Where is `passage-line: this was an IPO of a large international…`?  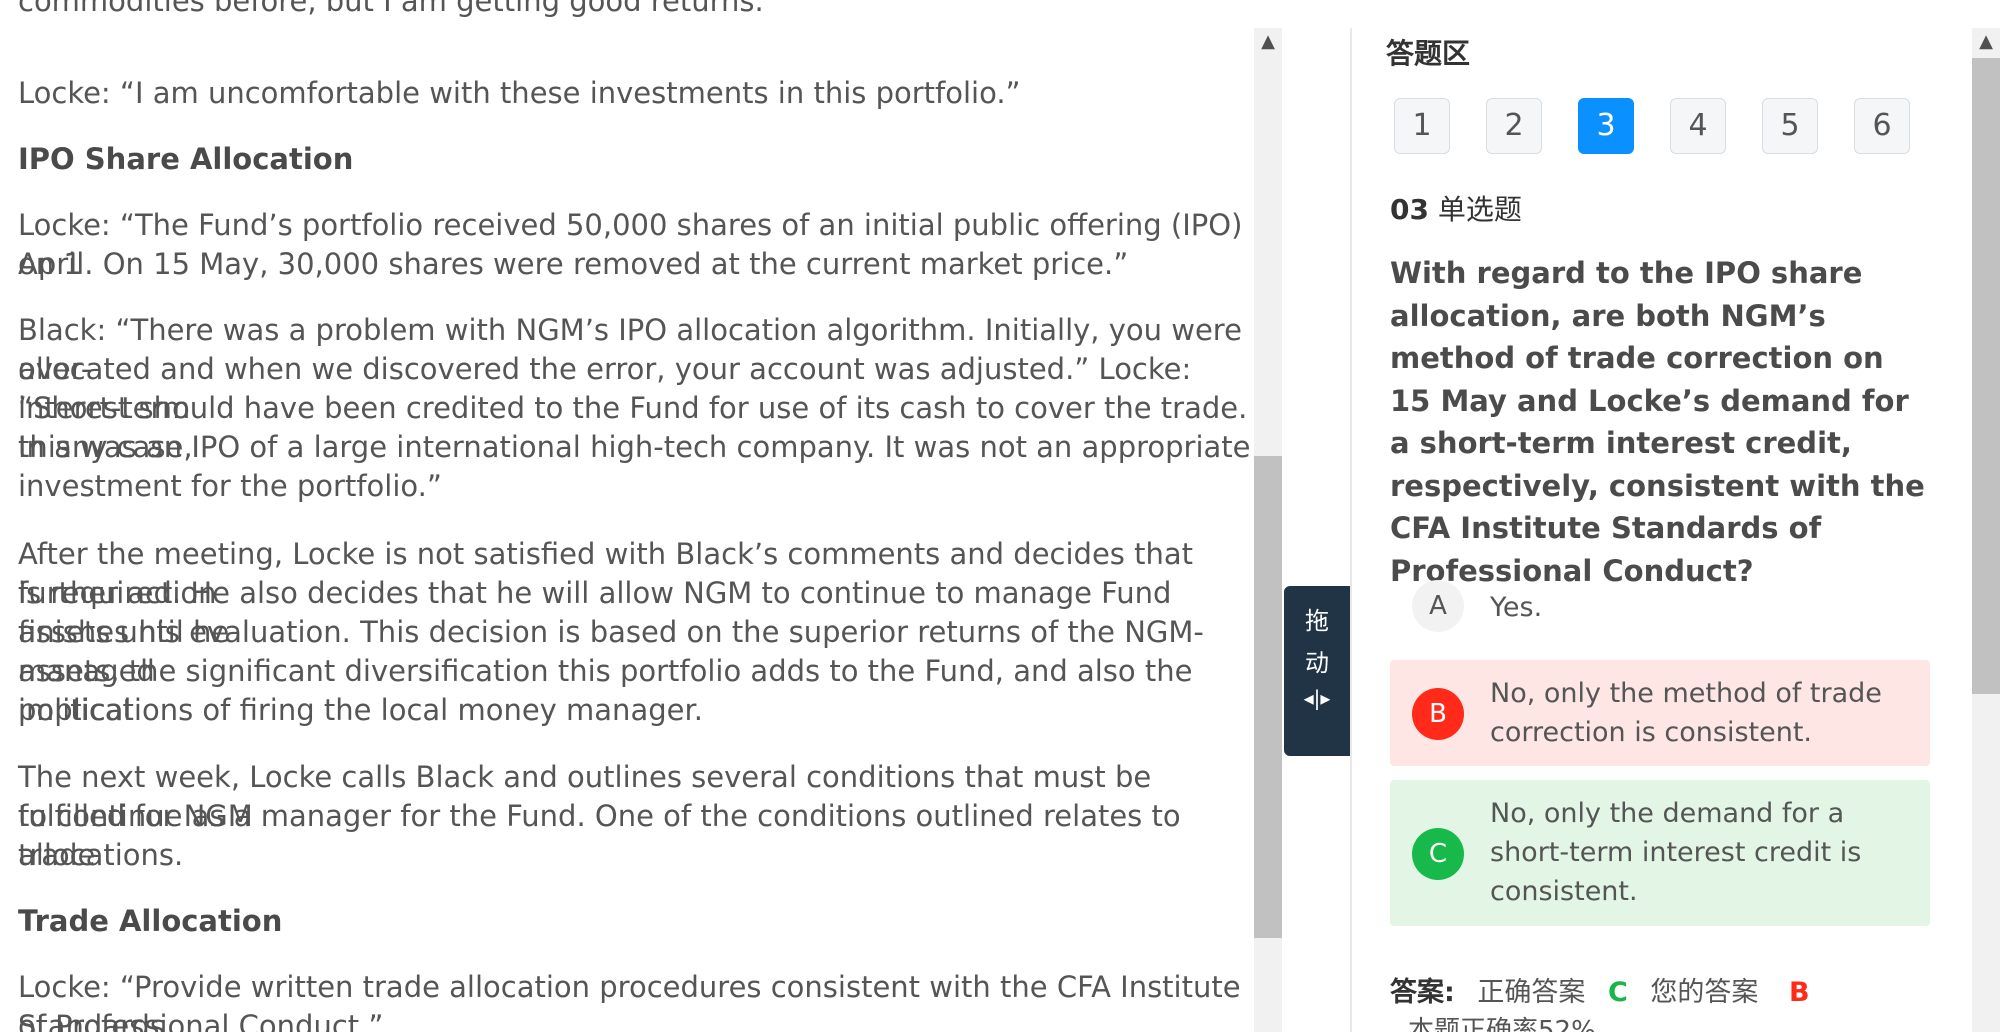
passage-line: this was an IPO of a large international… is located at coordinates (634, 447).